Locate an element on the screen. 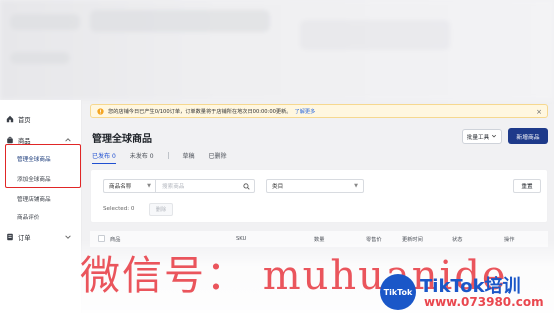  highlight-box is located at coordinates (43, 166).